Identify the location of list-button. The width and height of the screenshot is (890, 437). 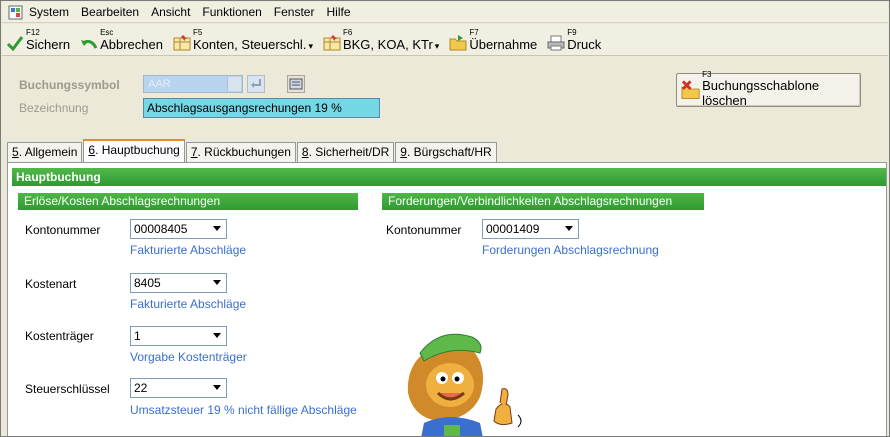
(296, 84).